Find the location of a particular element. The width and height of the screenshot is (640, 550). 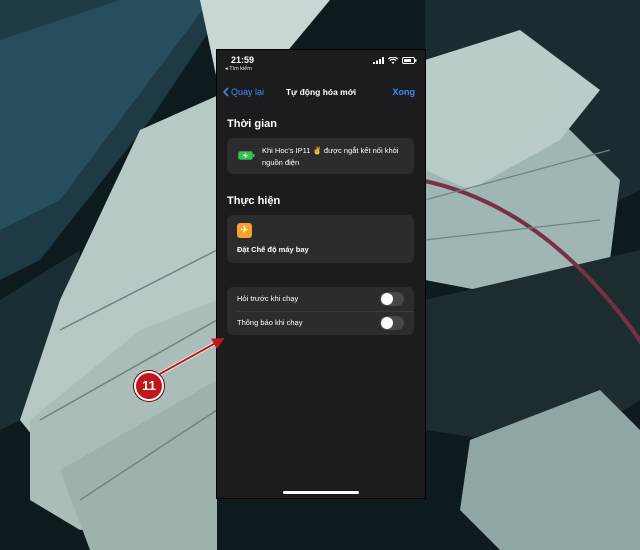

setting-label: Thông báo khi chạy is located at coordinates (270, 322).